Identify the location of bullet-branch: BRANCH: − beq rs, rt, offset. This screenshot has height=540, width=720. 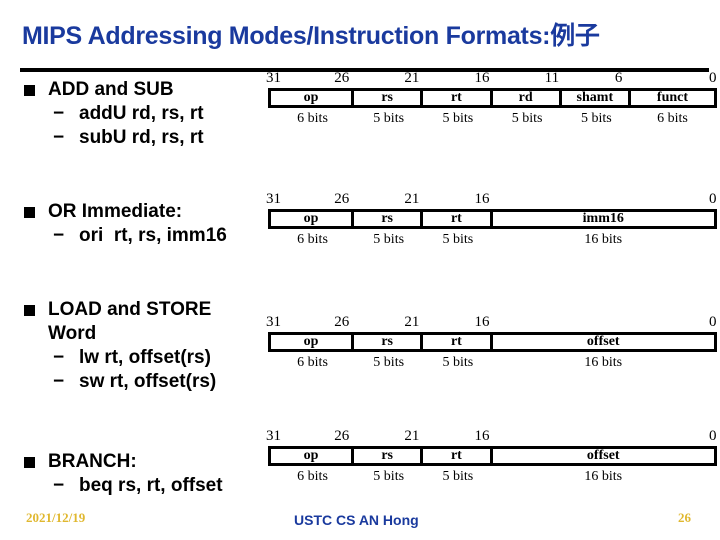
(123, 474).